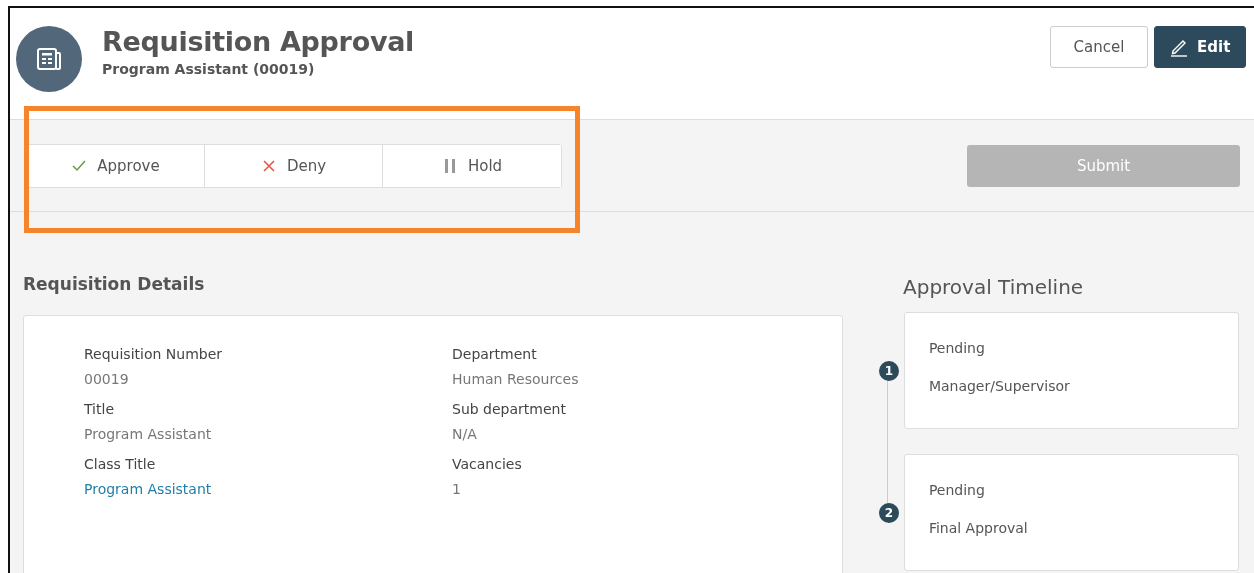  I want to click on field-label: Vacancies, so click(487, 464).